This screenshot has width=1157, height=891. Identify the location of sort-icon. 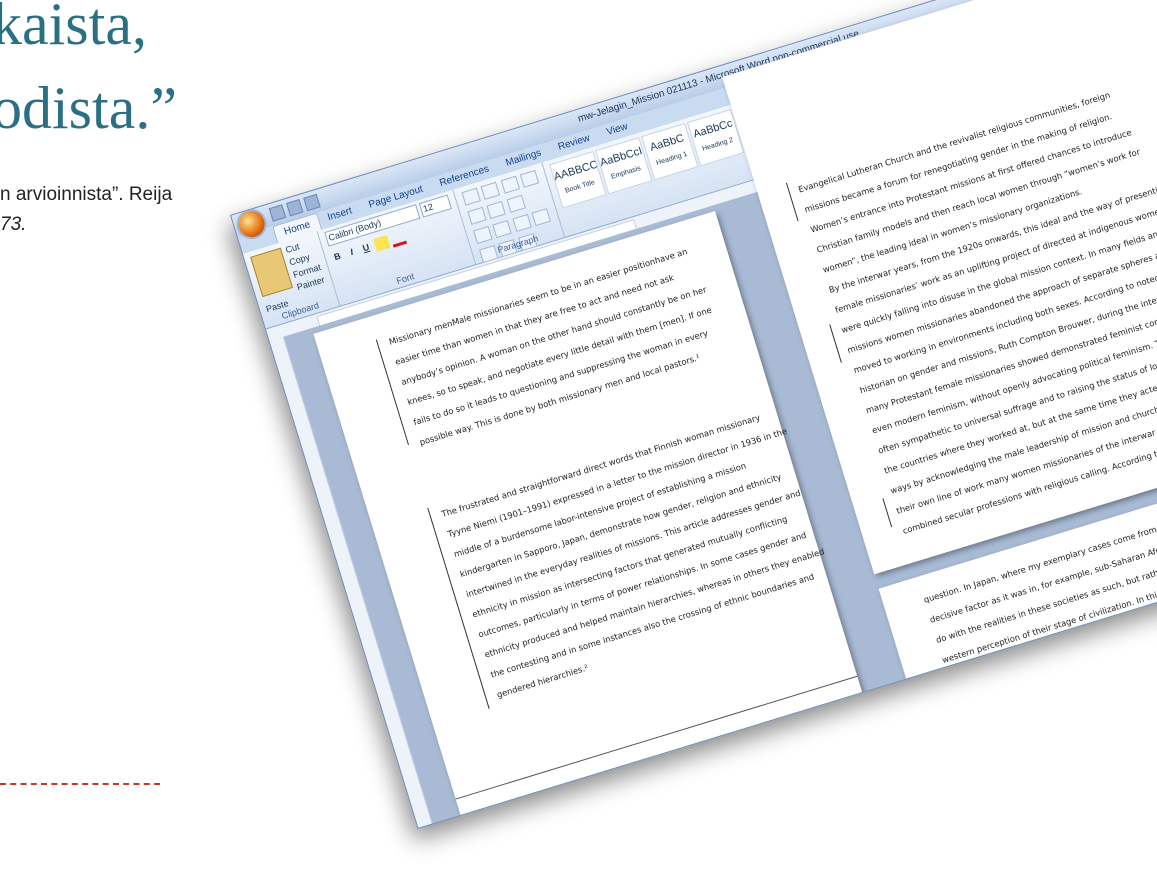
(496, 209).